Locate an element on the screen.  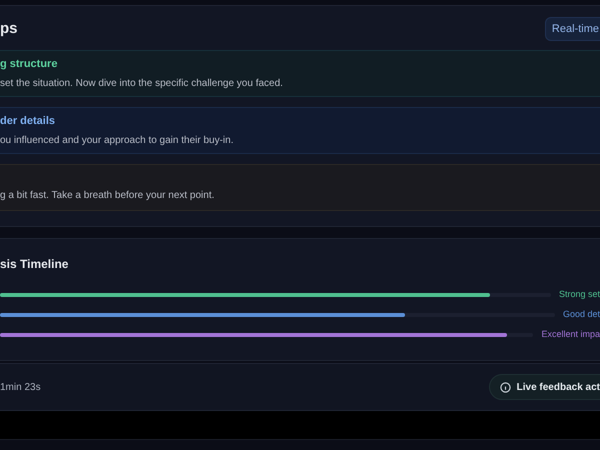
tip-text: set the situation. Now dive into the specific challenge you faced. is located at coordinates (142, 84).